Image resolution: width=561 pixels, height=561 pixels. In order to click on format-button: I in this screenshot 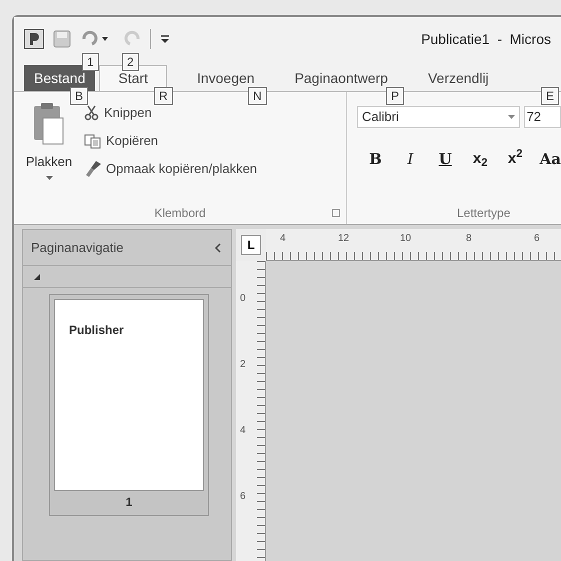, I will do `click(410, 159)`.